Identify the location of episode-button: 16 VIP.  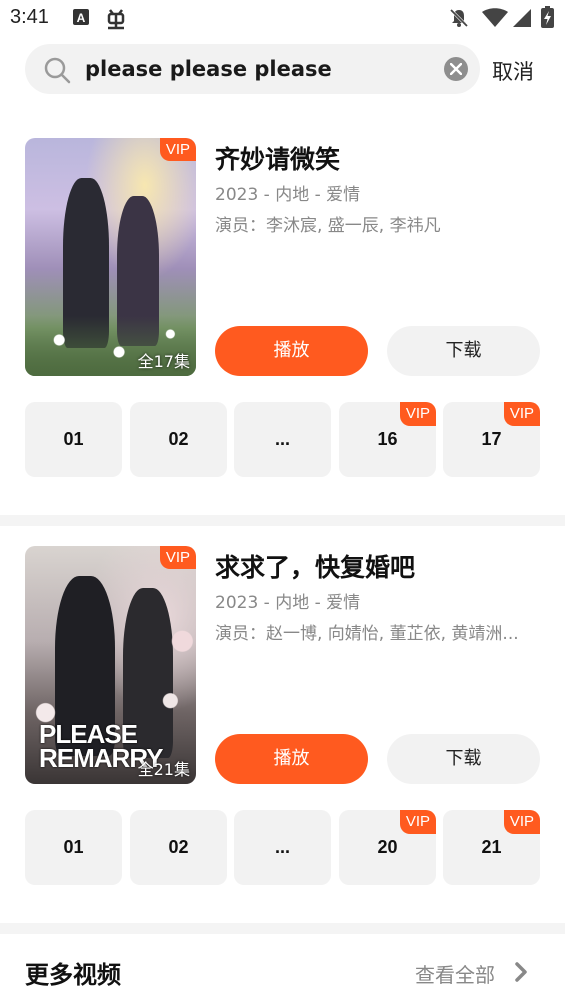
(387, 439).